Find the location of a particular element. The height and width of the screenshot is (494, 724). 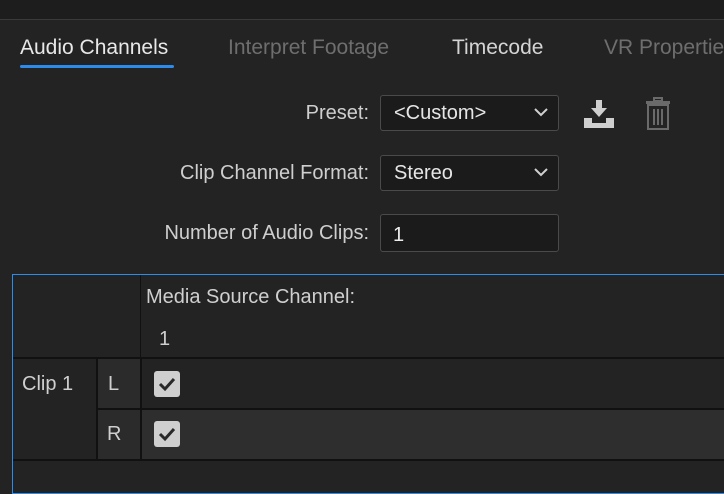

channel-r-label: R is located at coordinates (114, 434).